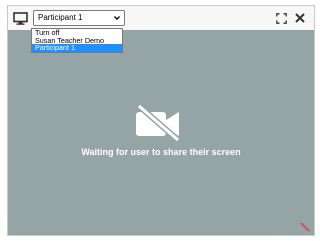 The height and width of the screenshot is (241, 320). Describe the element at coordinates (161, 18) in the screenshot. I see `screen-share-toolbar: Participant 1` at that location.